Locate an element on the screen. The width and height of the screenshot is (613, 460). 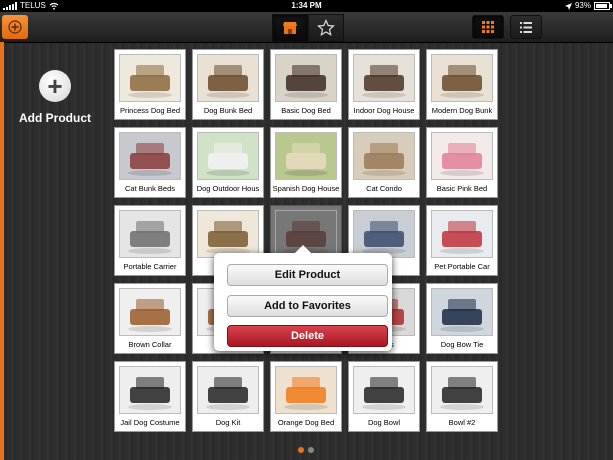
add-button is located at coordinates (15, 27).